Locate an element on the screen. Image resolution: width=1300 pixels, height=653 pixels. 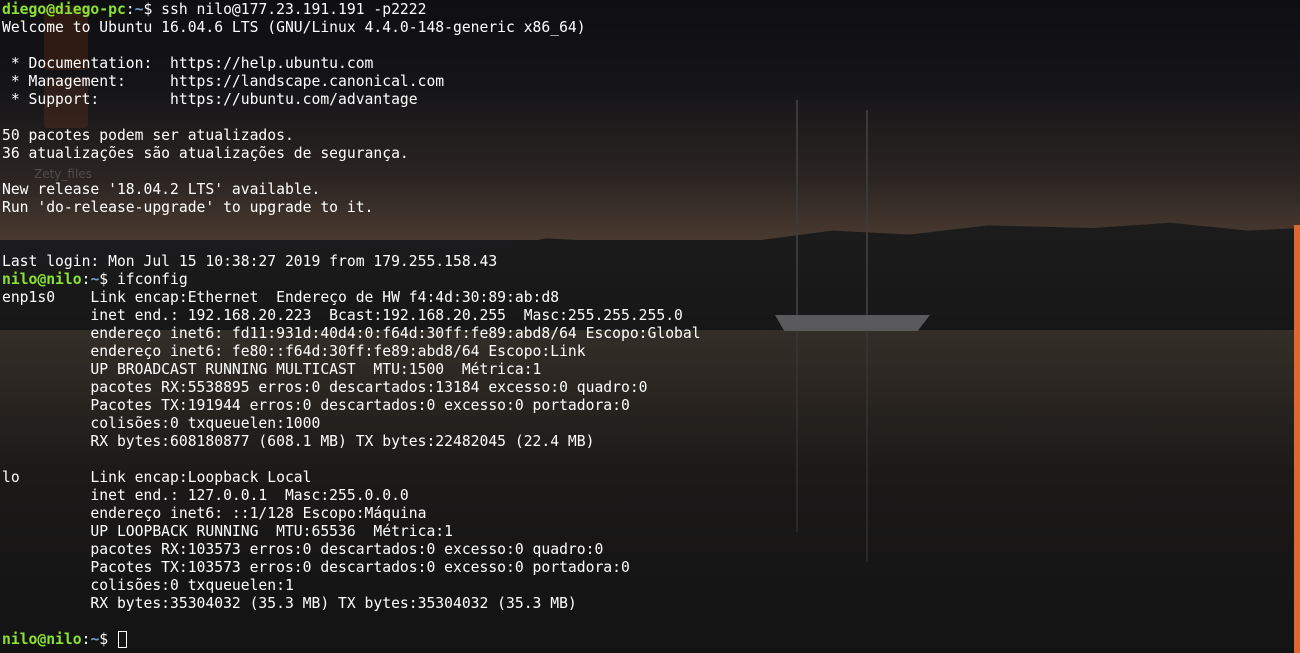
motd-line: 50 pacotes podem ser atualizados. is located at coordinates (148, 135).